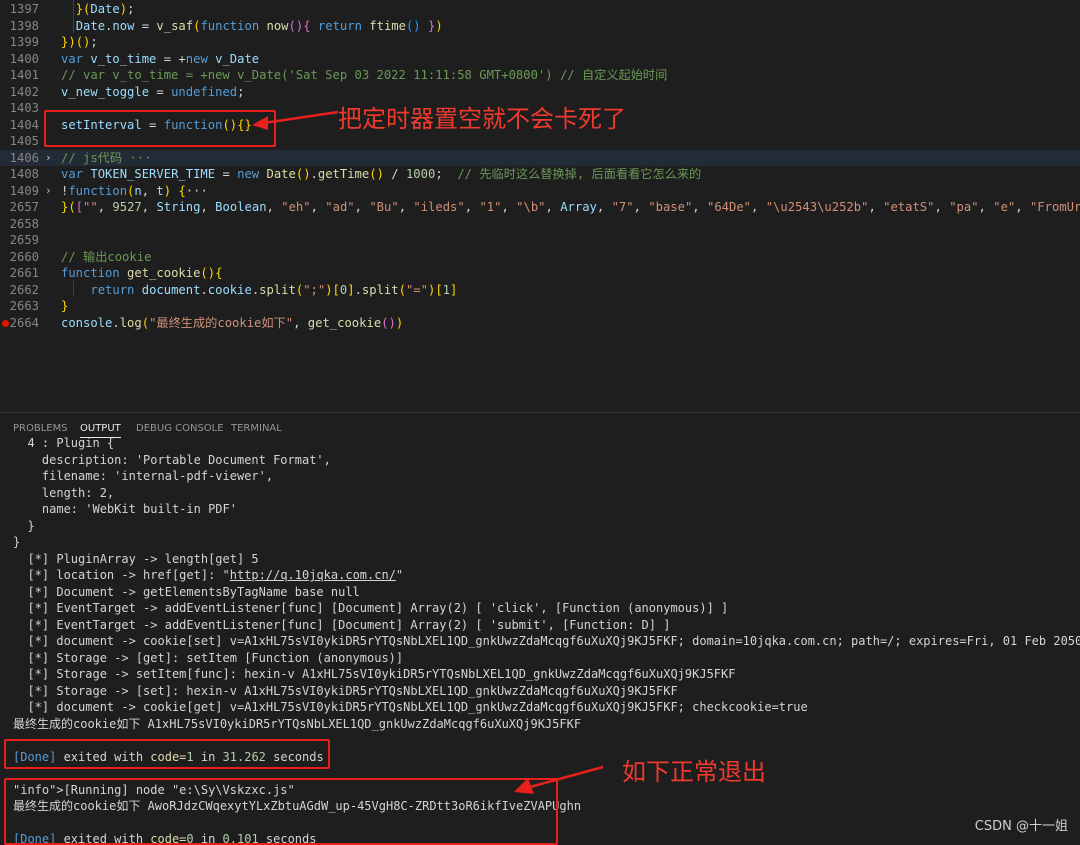 Image resolution: width=1080 pixels, height=845 pixels. I want to click on code-line: 2658, so click(540, 224).